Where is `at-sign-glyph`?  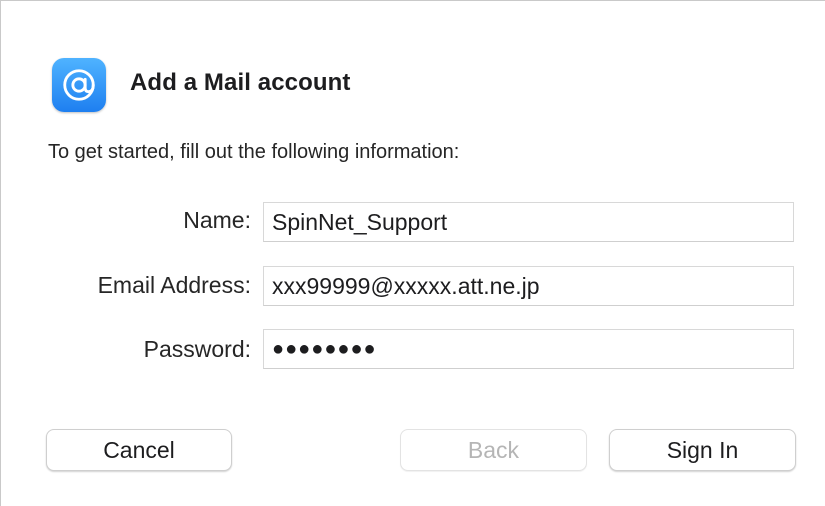 at-sign-glyph is located at coordinates (79, 85).